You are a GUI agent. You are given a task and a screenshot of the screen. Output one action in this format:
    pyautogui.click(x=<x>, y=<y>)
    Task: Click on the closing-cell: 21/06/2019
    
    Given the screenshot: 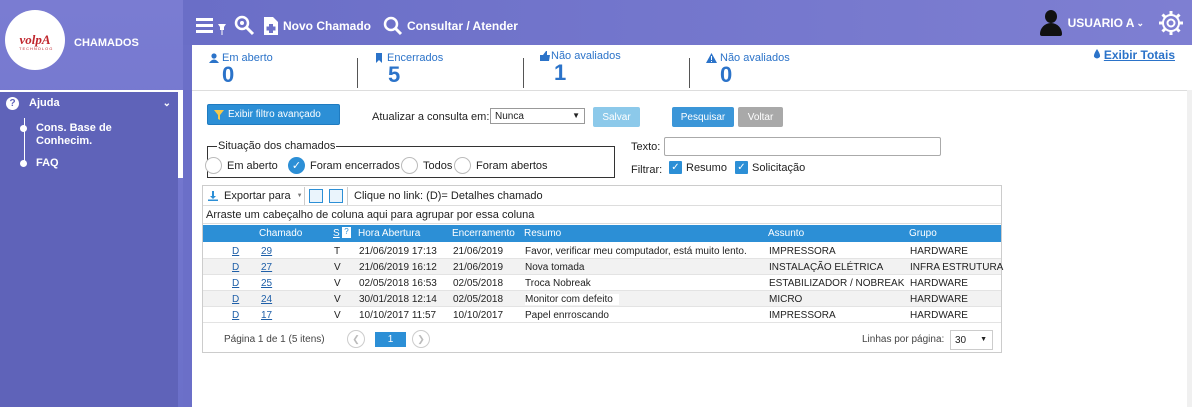 What is the action you would take?
    pyautogui.click(x=478, y=267)
    